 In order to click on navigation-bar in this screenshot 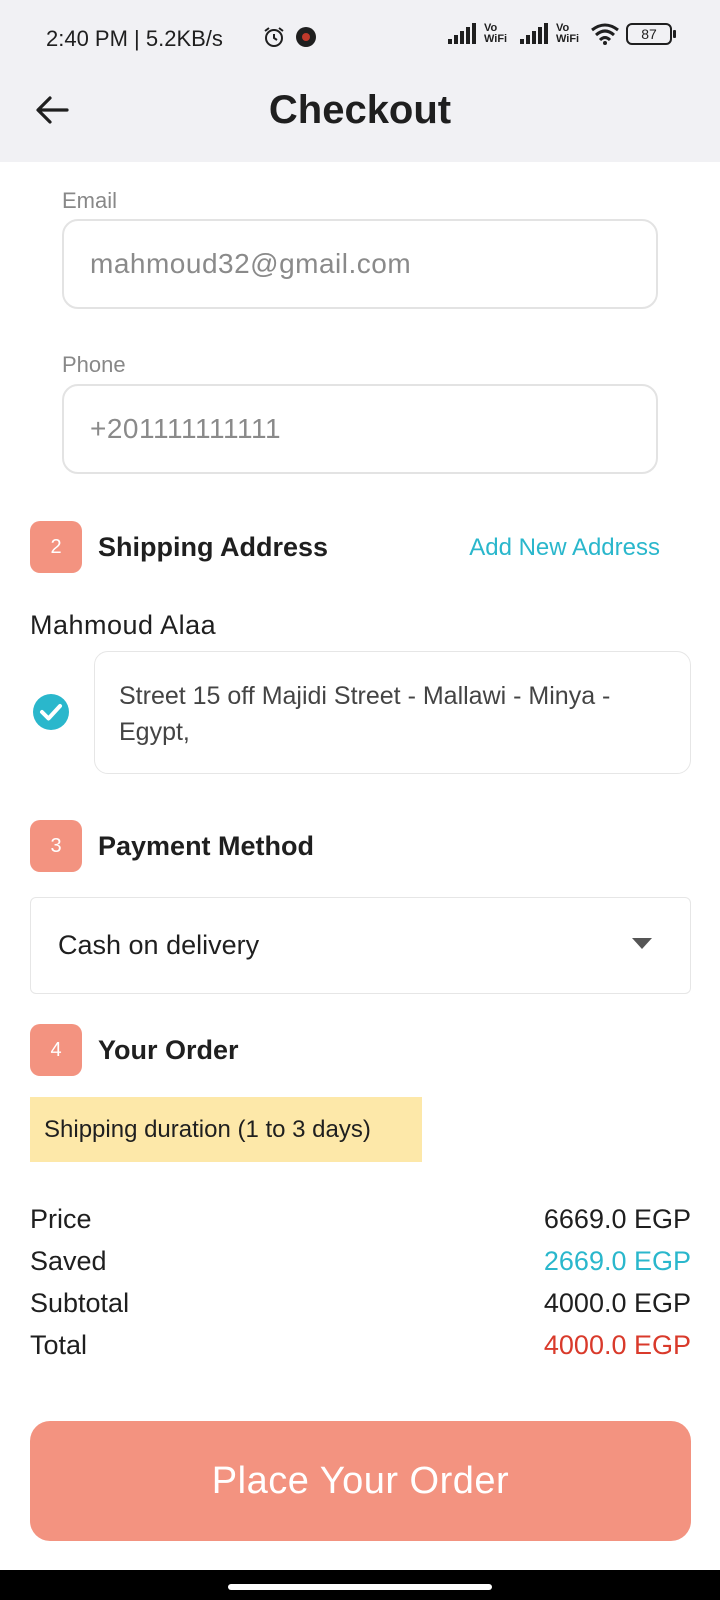, I will do `click(360, 1585)`.